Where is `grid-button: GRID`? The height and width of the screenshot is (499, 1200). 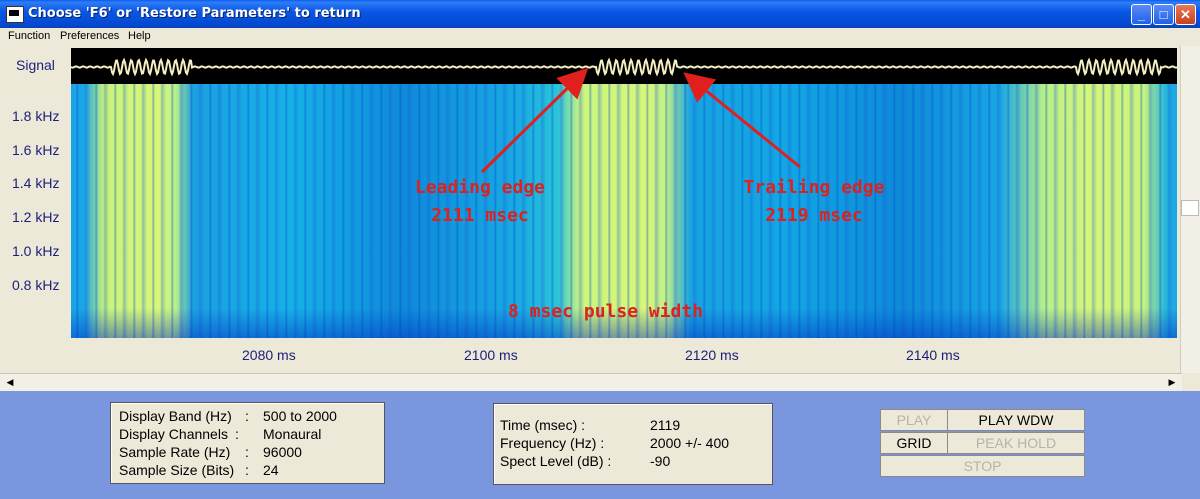
grid-button: GRID is located at coordinates (914, 443).